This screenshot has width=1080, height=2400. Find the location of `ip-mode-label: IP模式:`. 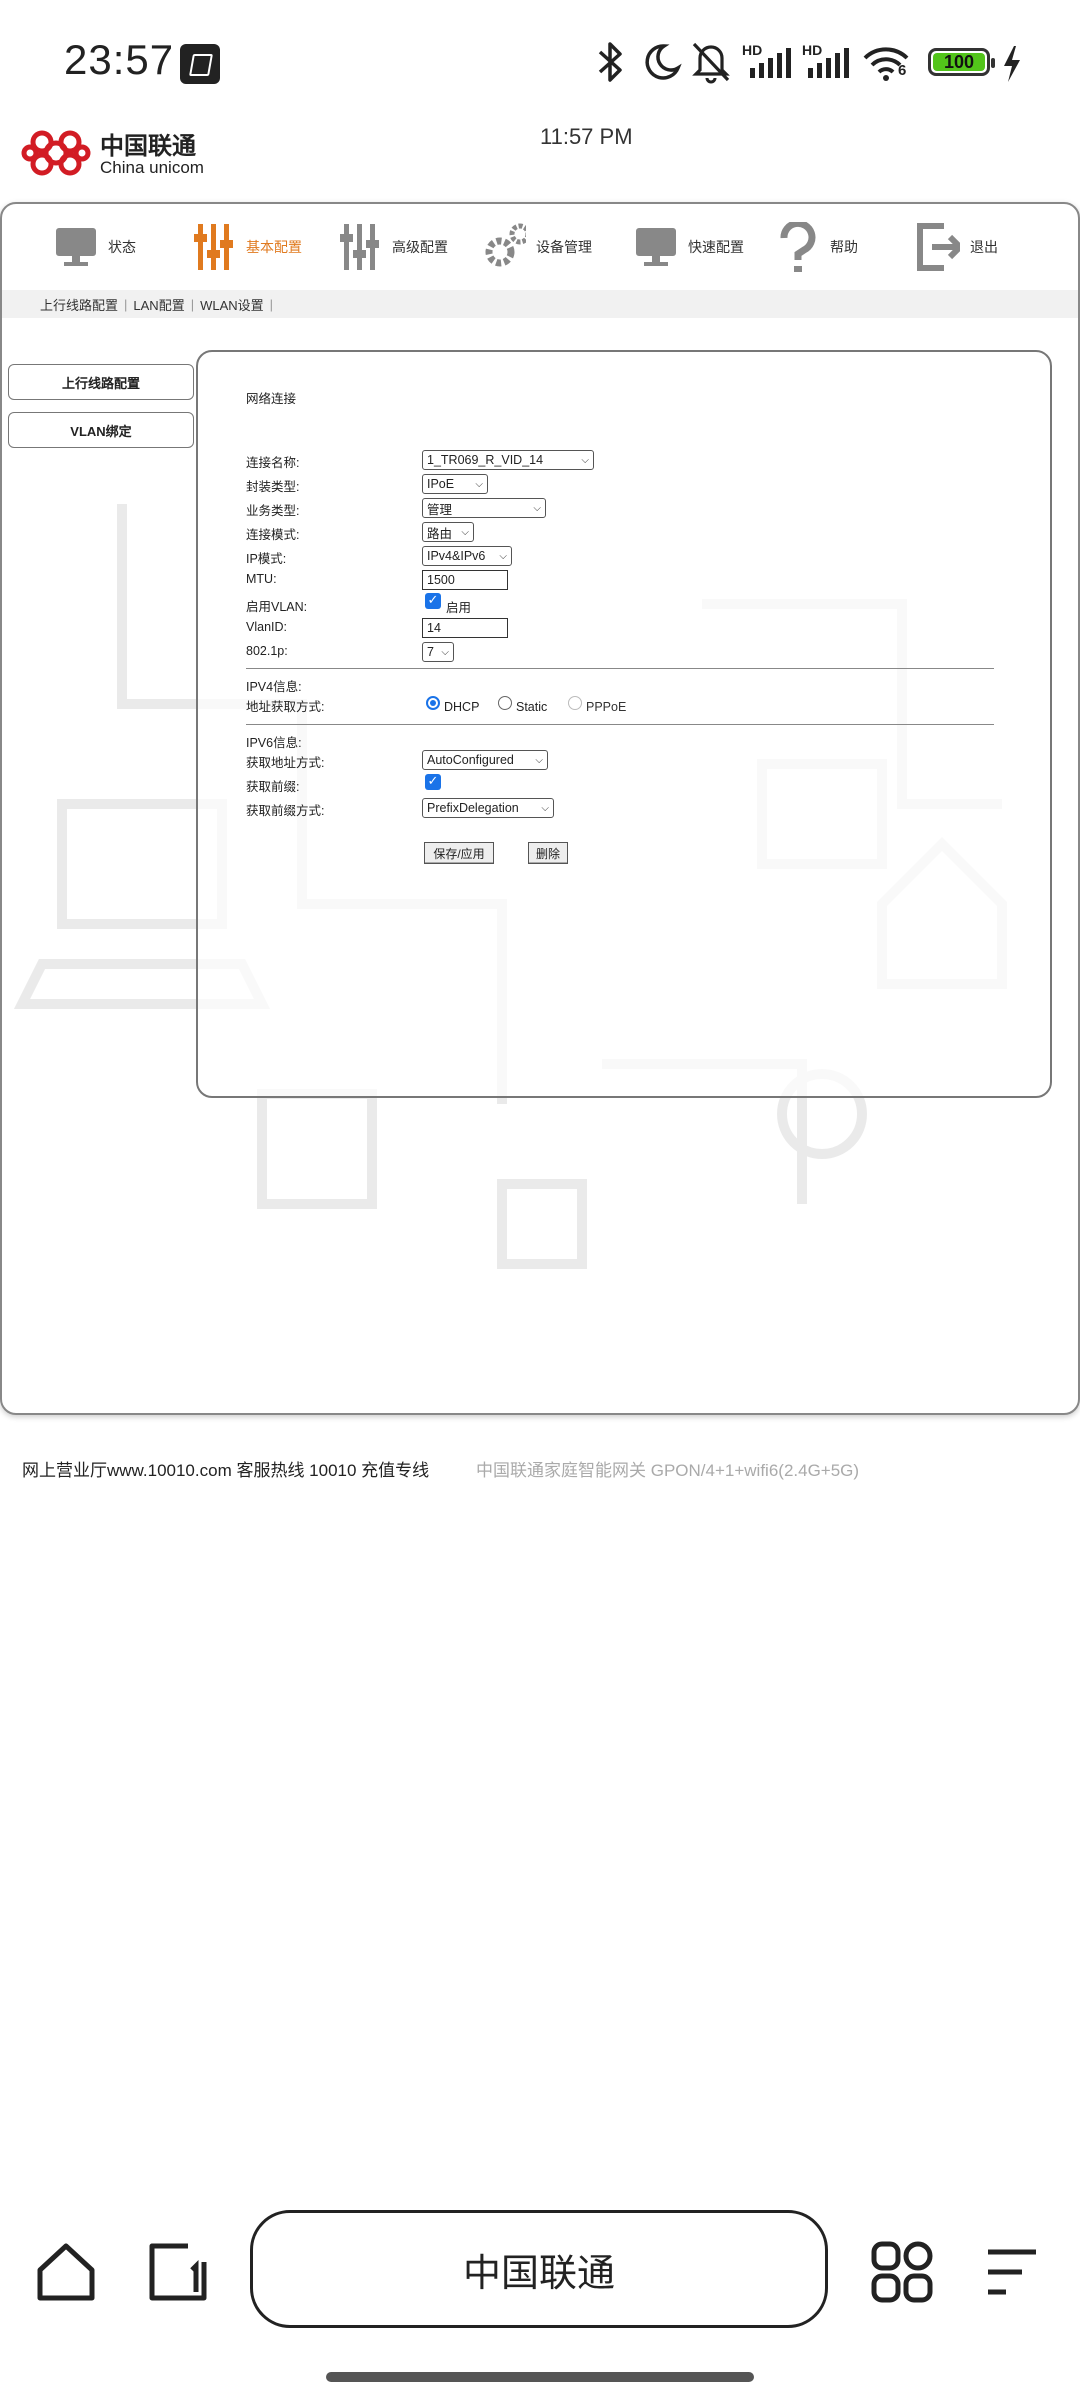

ip-mode-label: IP模式: is located at coordinates (266, 559).